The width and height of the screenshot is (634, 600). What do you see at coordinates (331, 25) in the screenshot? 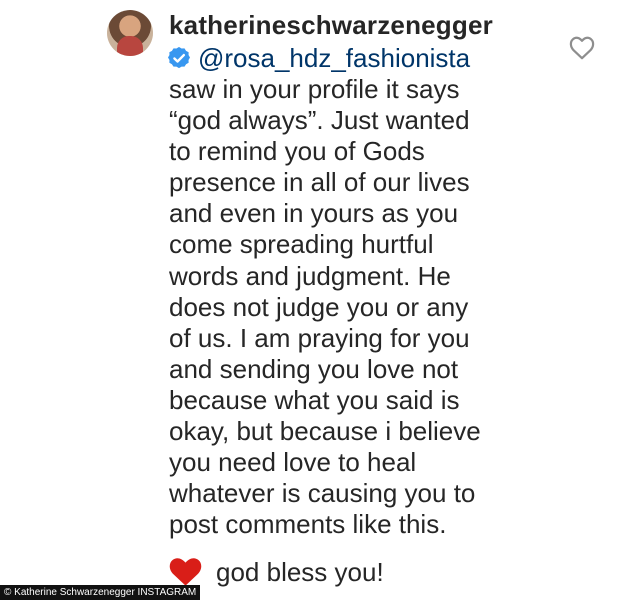
I see `commenter-username: katherineschwarzenegger` at bounding box center [331, 25].